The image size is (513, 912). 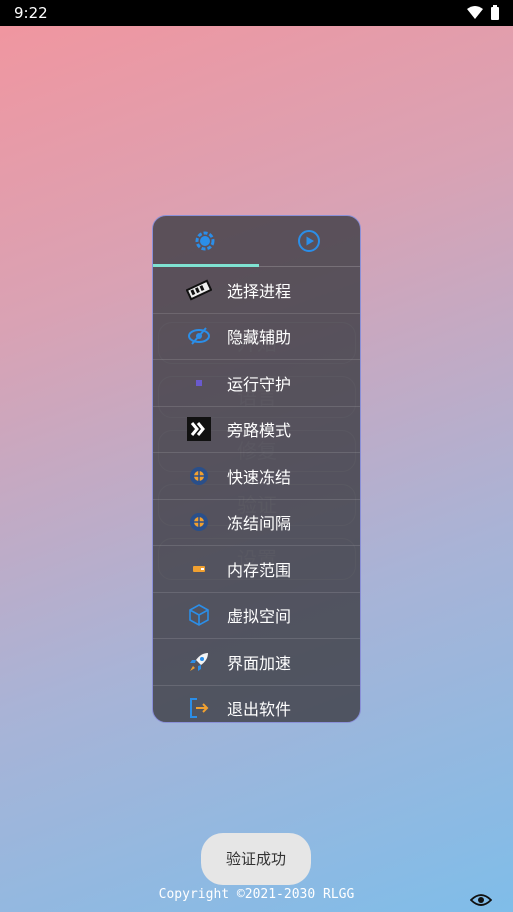 I want to click on menu-item-hide-assist: 隐藏辅助, so click(x=256, y=336).